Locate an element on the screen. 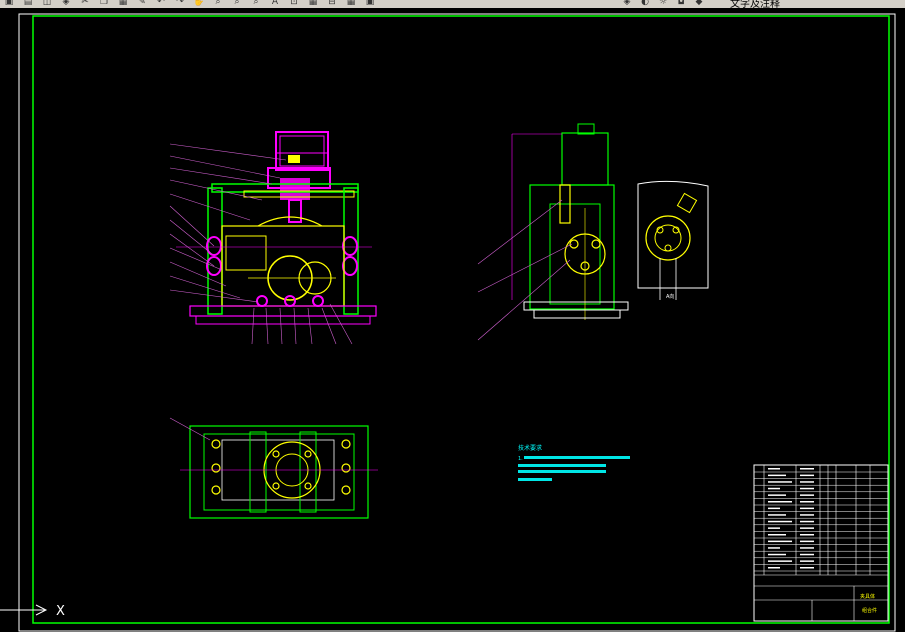 This screenshot has height=632, width=905. layer-sun-icon: ☼ is located at coordinates (663, 4).